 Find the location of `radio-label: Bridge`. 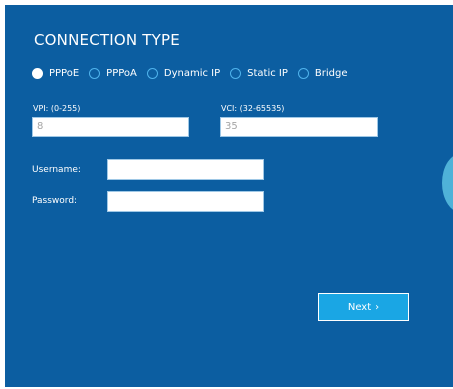

radio-label: Bridge is located at coordinates (331, 73).